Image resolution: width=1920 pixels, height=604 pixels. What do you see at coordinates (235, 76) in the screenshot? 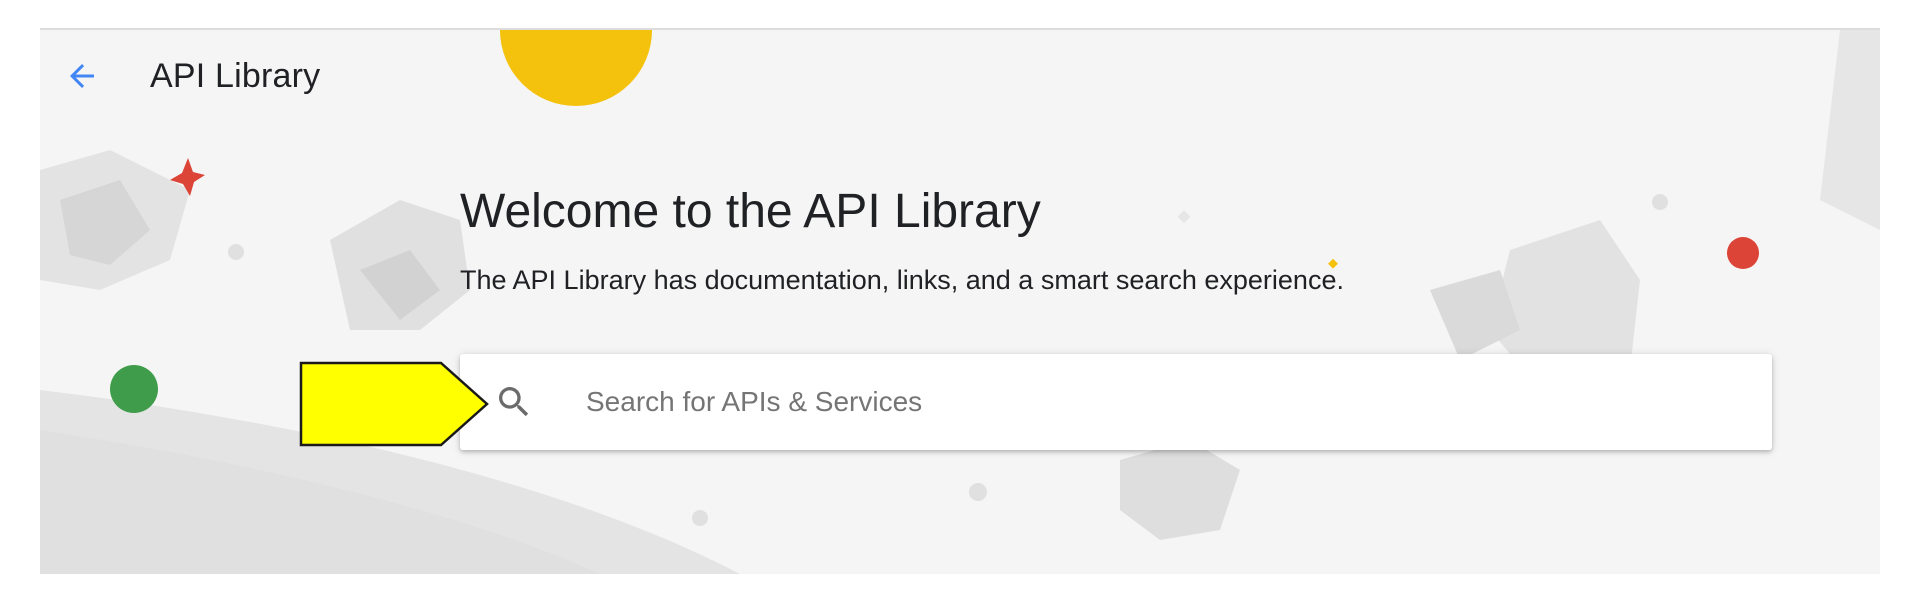
I see `page-title: API Library` at bounding box center [235, 76].